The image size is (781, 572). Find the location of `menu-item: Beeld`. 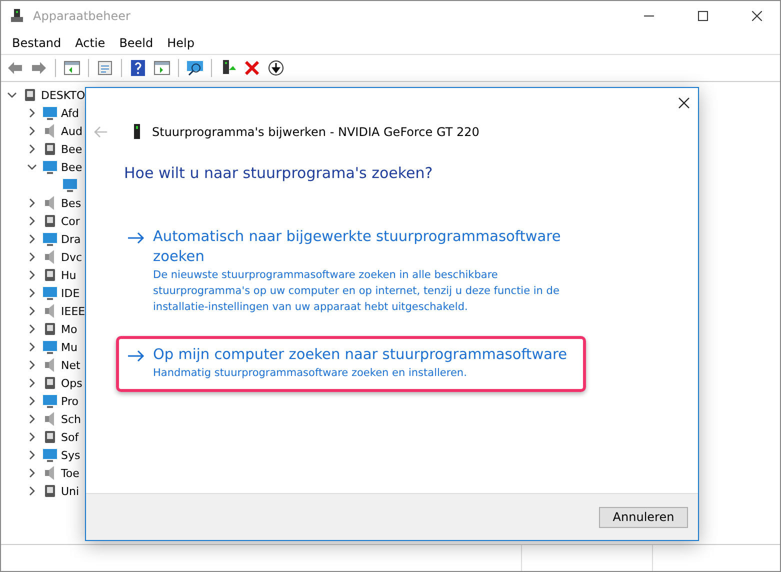

menu-item: Beeld is located at coordinates (136, 43).